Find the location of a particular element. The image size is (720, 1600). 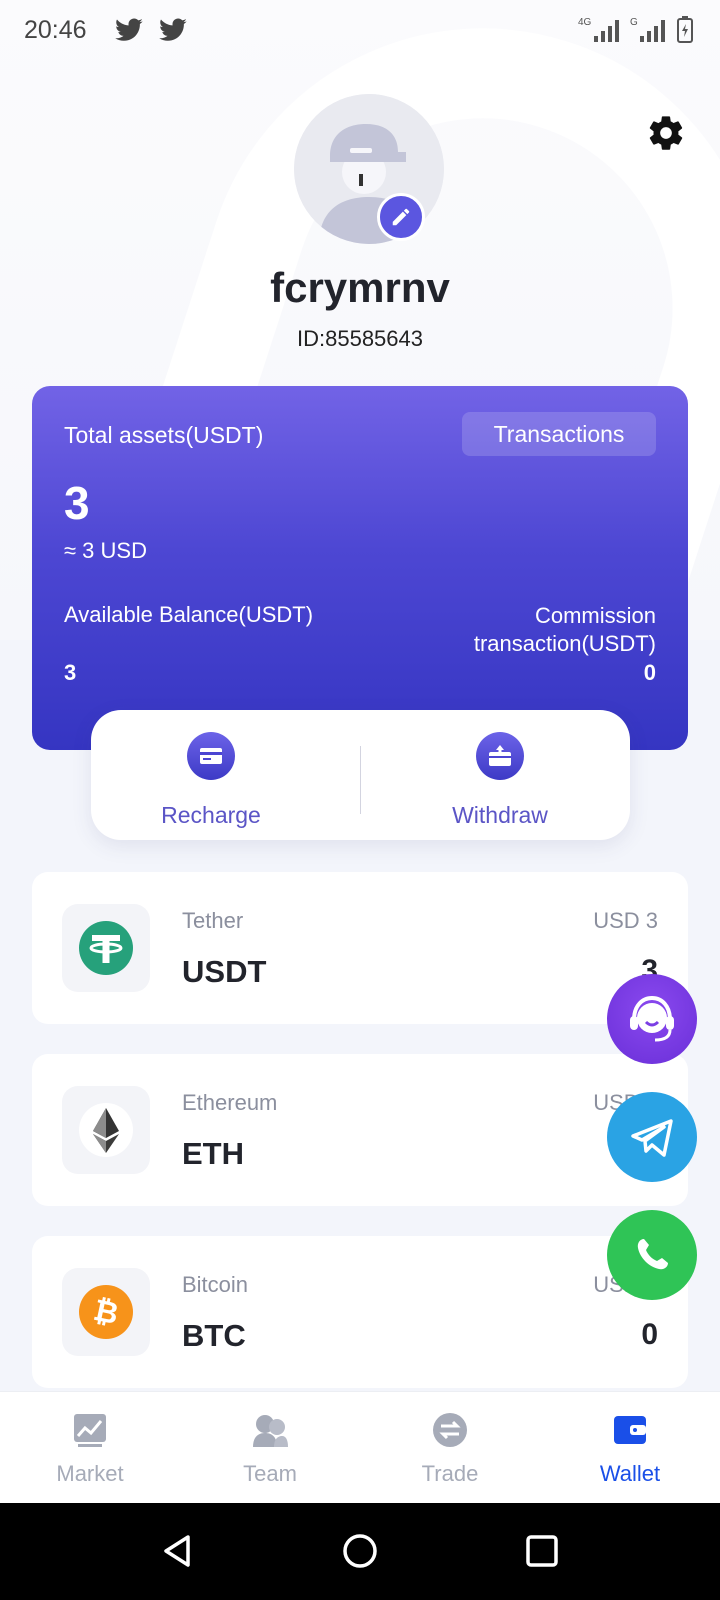

tether-icon is located at coordinates (106, 948).